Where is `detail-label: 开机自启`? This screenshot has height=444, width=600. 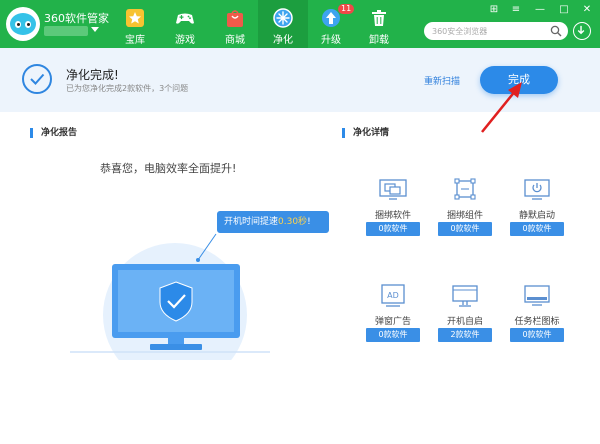
detail-label: 开机自启 is located at coordinates (464, 322).